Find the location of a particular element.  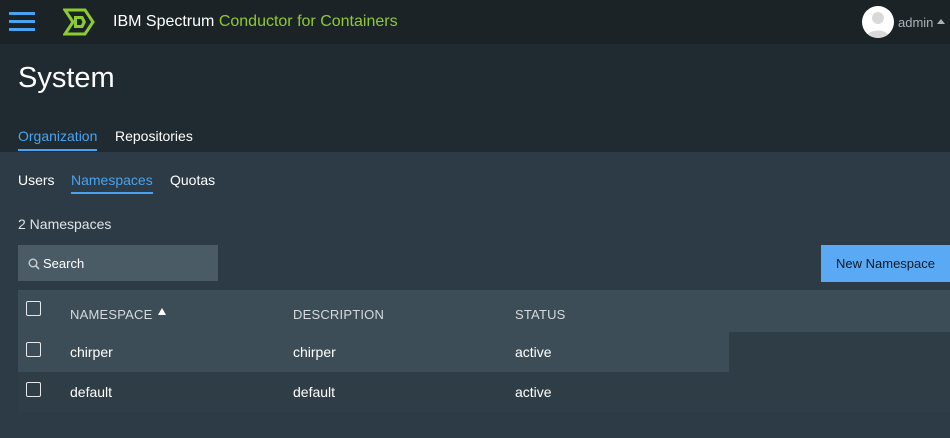

subtab-namespaces: Namespaces is located at coordinates (112, 183).